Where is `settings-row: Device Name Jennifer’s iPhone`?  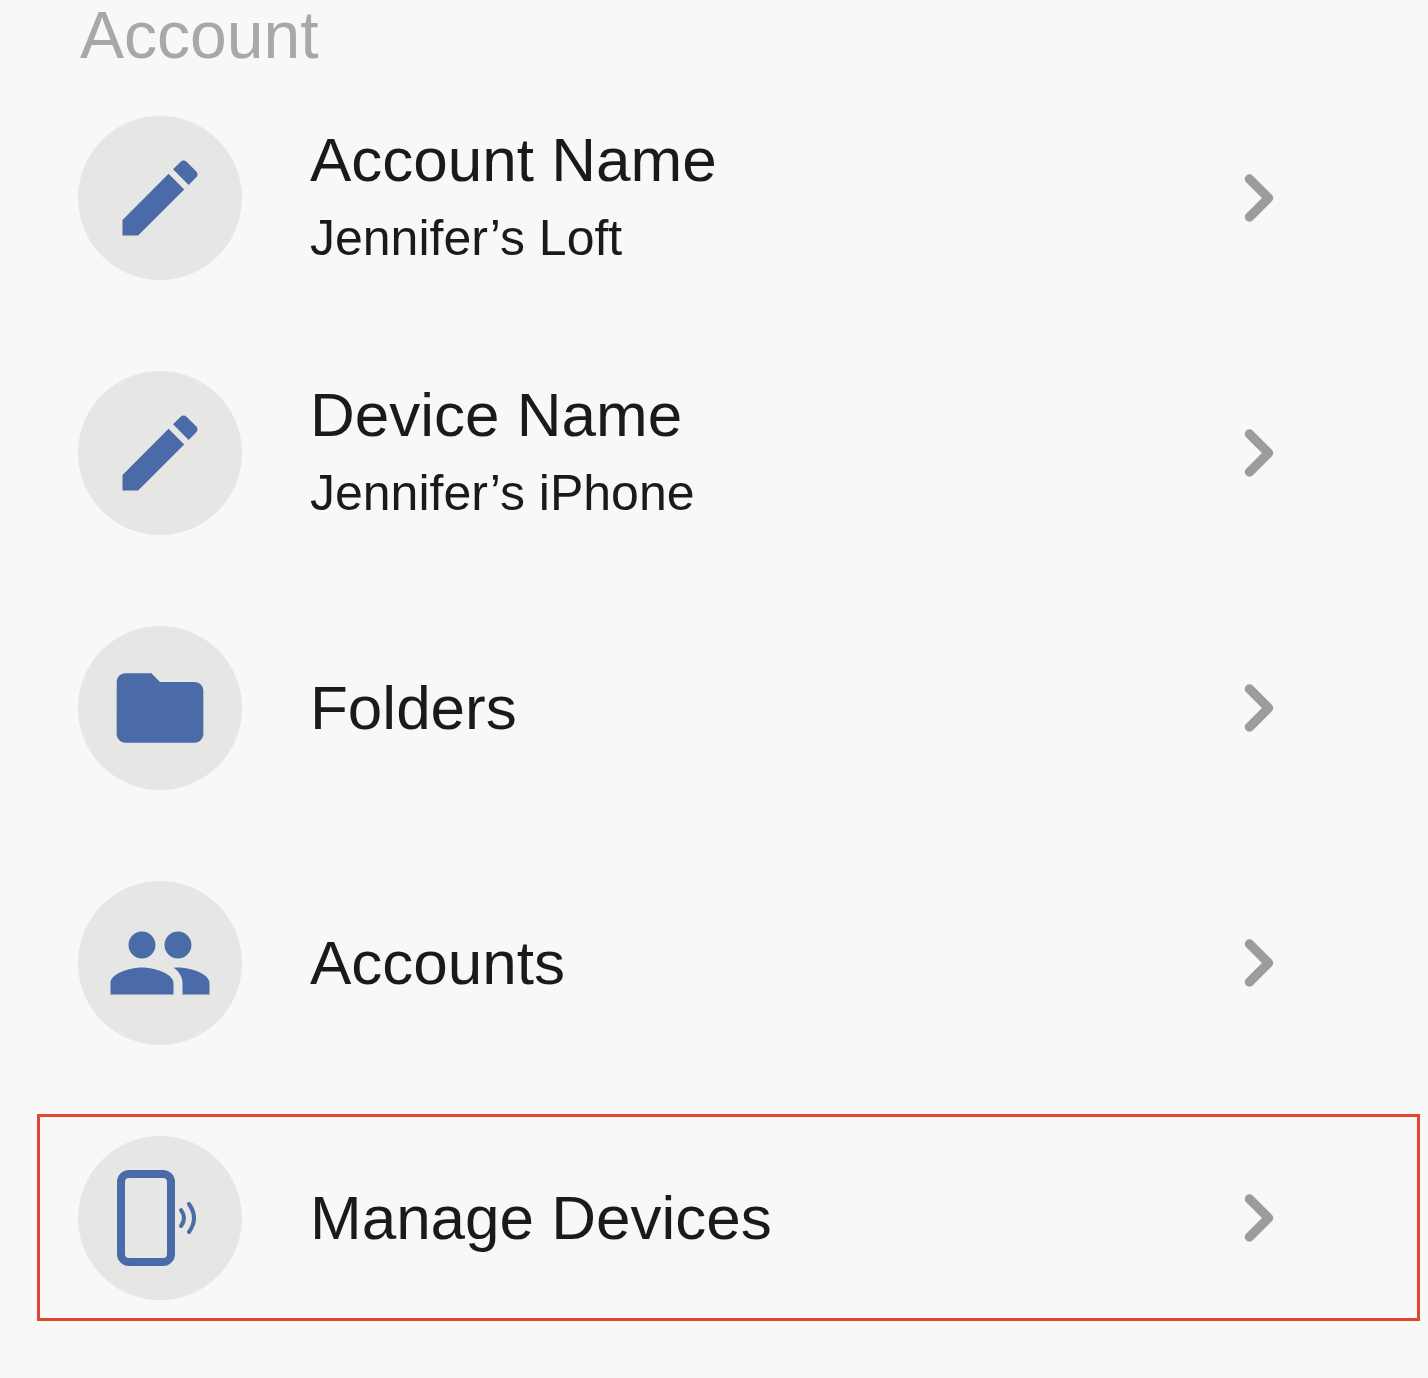
settings-row: Device Name Jennifer’s iPhone is located at coordinates (728, 452).